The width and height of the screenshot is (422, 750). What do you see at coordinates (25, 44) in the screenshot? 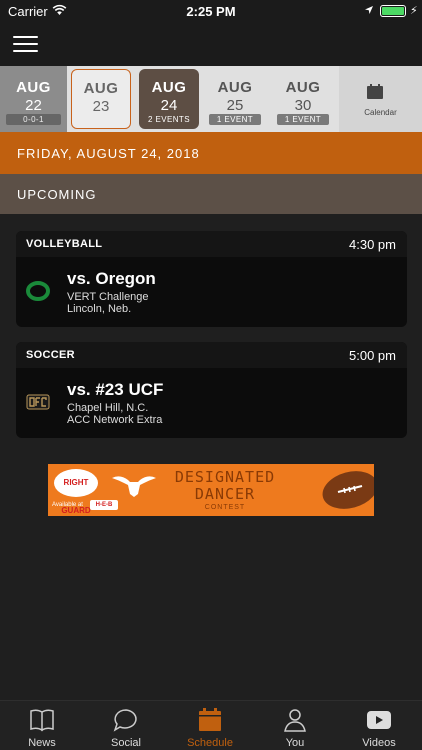
I see `hamburger-menu-icon` at bounding box center [25, 44].